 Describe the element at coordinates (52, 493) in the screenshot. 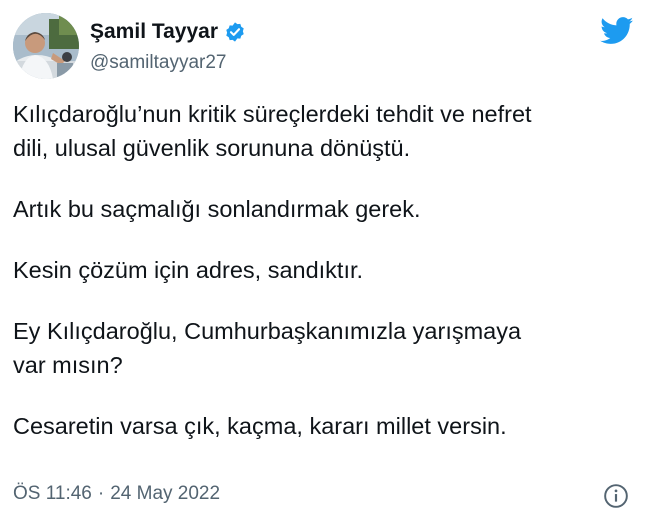

I see `tweet-time: ÖS 11:46` at that location.